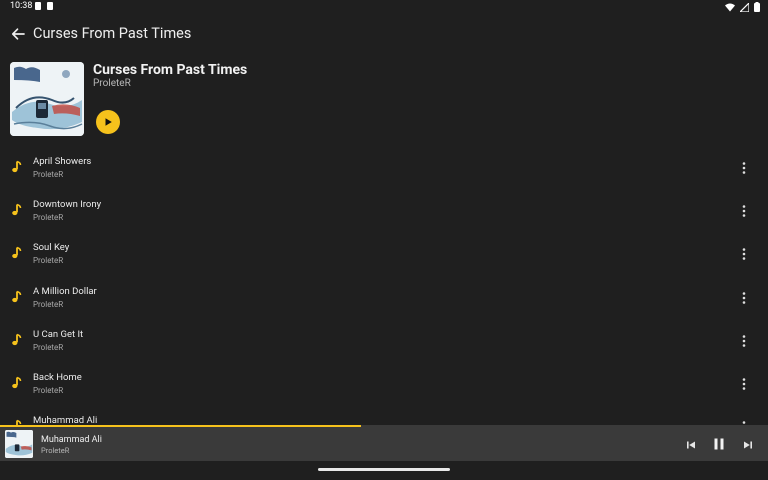  Describe the element at coordinates (112, 33) in the screenshot. I see `page-title: Curses From Past Times` at that location.